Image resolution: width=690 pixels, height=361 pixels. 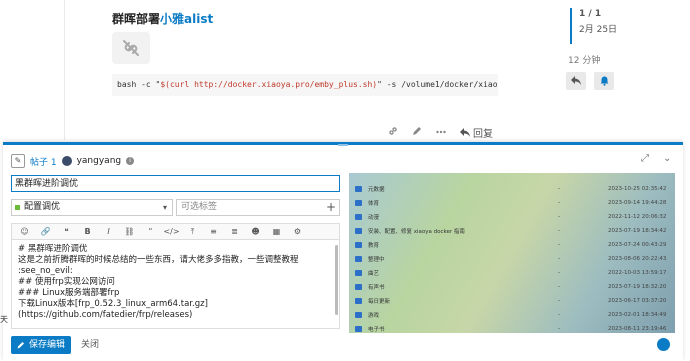 What do you see at coordinates (483, 134) in the screenshot?
I see `reply-button-label: 回复` at bounding box center [483, 134].